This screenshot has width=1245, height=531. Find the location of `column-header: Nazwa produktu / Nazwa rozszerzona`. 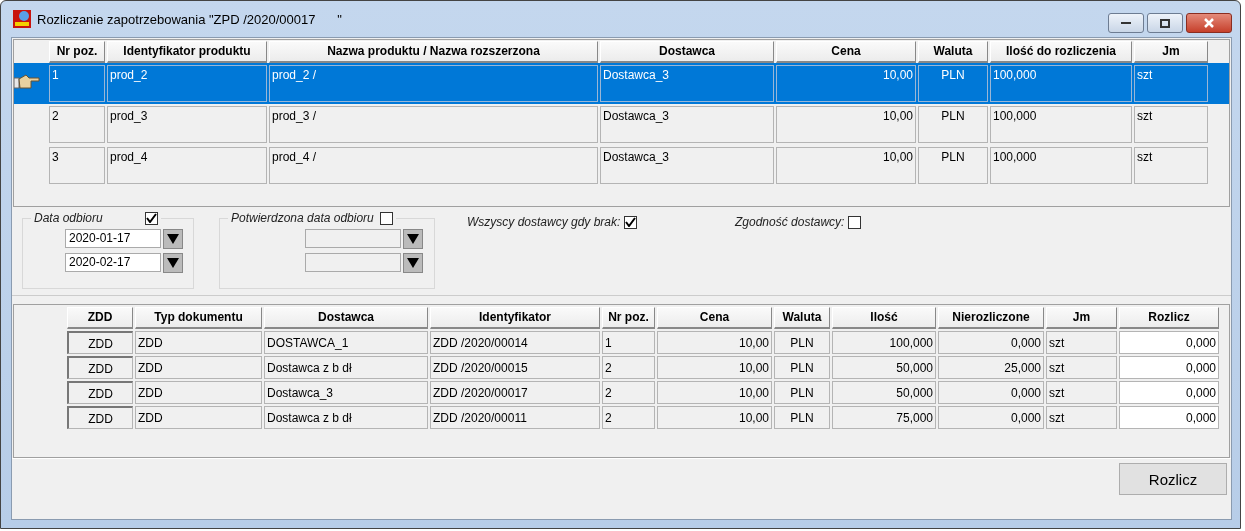

column-header: Nazwa produktu / Nazwa rozszerzona is located at coordinates (433, 52).